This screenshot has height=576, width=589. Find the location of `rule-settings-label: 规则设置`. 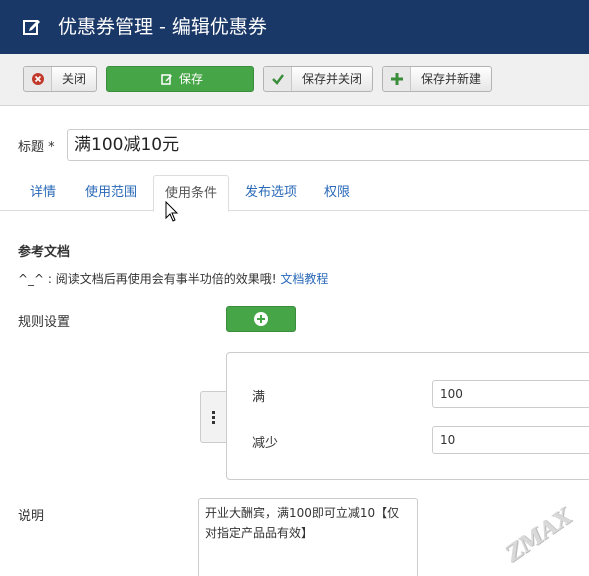

rule-settings-label: 规则设置 is located at coordinates (44, 322).